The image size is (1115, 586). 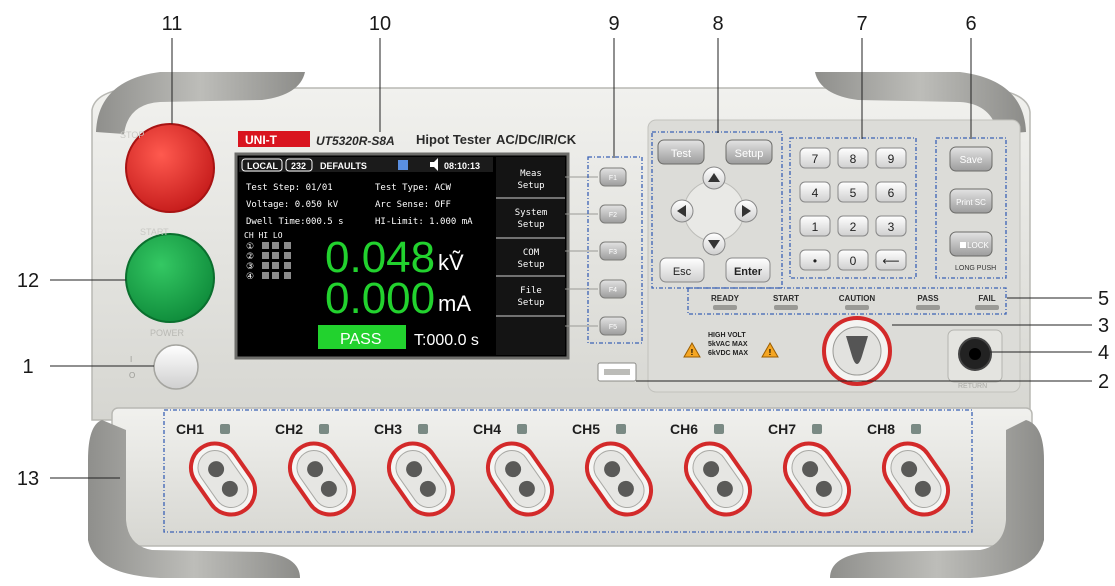 I want to click on indicator-pass-label: PASS, so click(x=928, y=298).